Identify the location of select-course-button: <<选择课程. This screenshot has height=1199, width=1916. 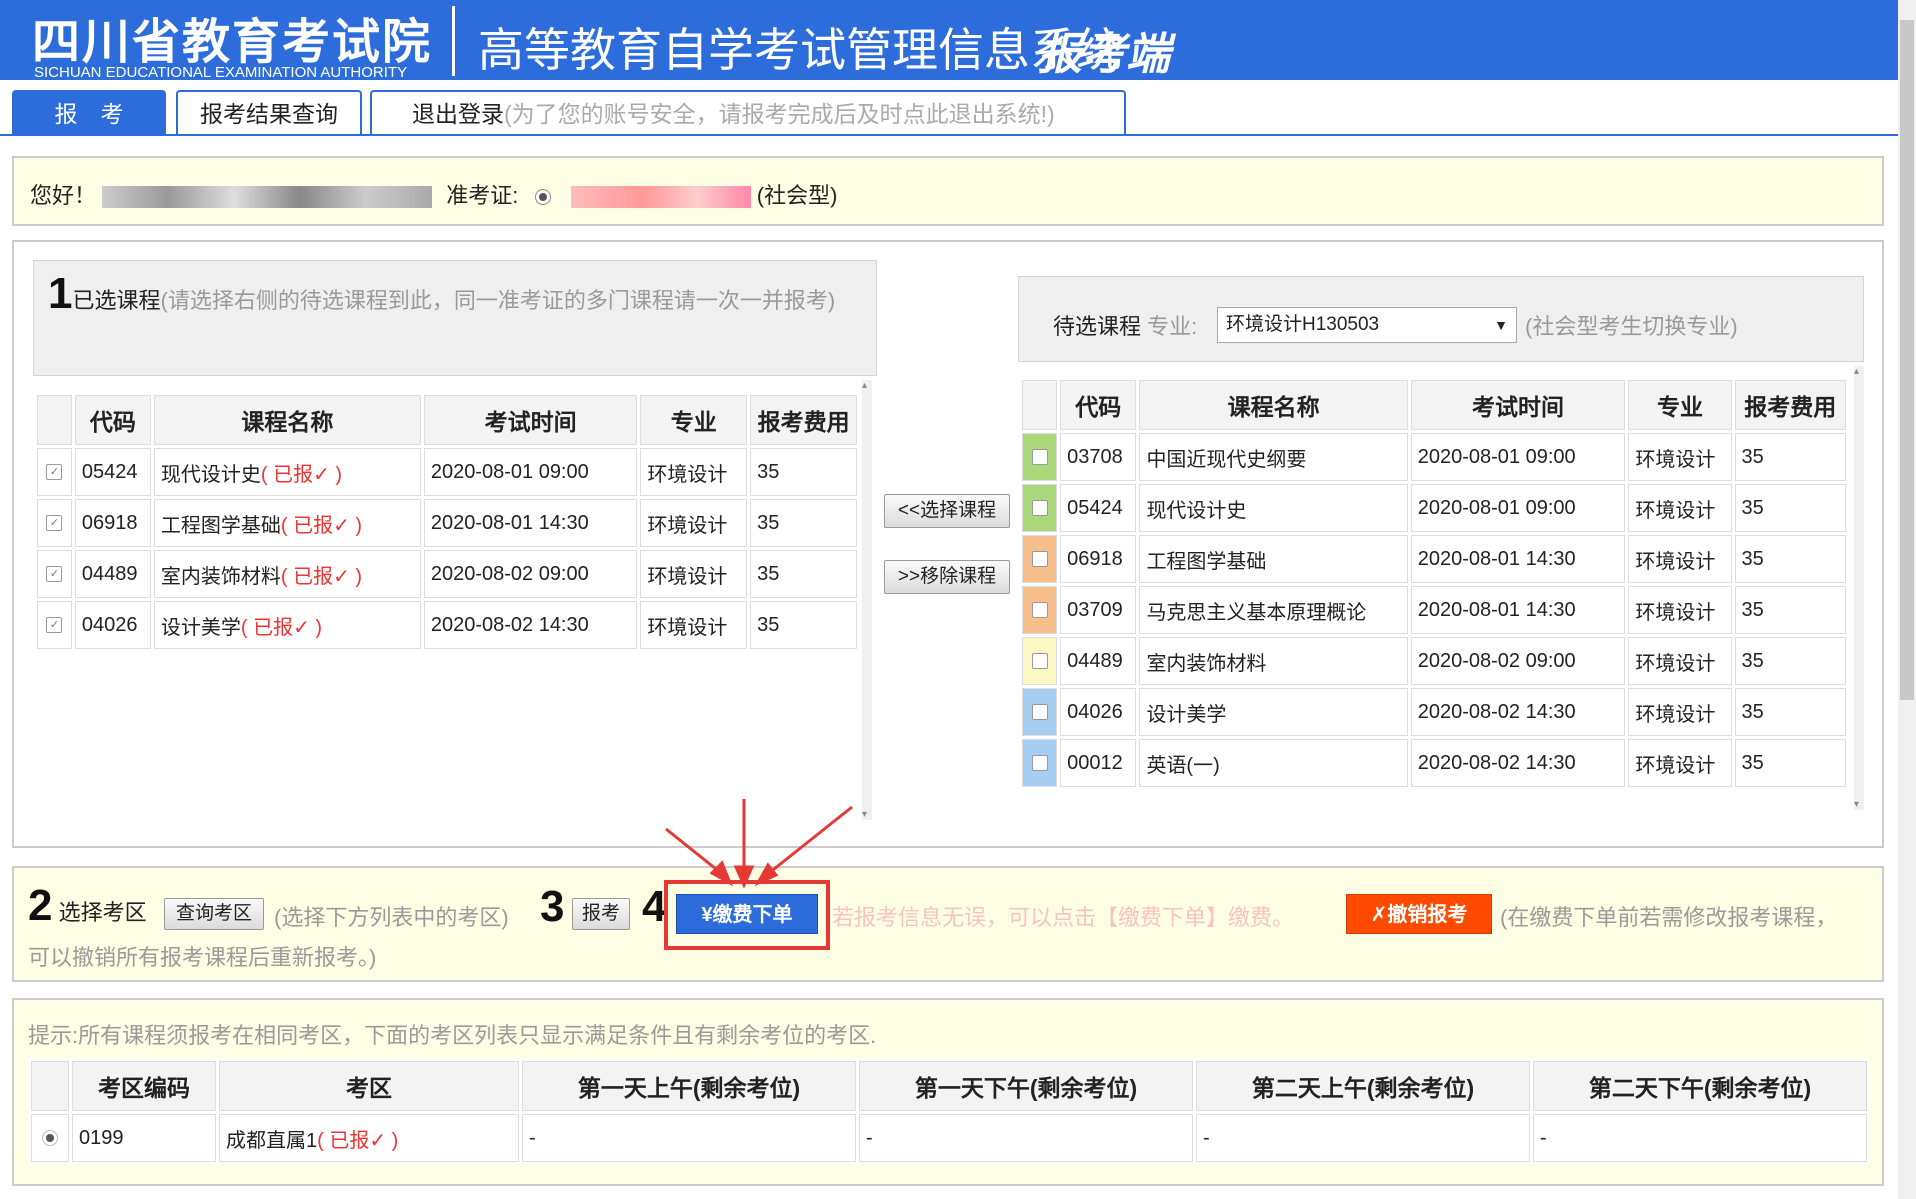
(947, 511).